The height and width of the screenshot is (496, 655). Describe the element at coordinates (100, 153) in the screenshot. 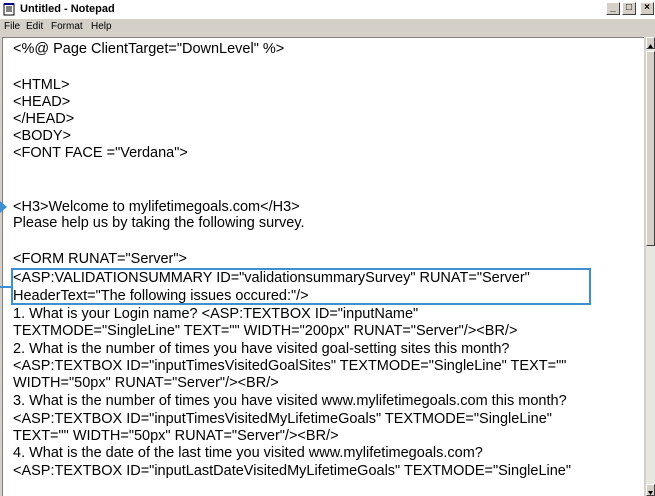

I see `editor-line-7: <FONT FACE ="Verdana">` at that location.